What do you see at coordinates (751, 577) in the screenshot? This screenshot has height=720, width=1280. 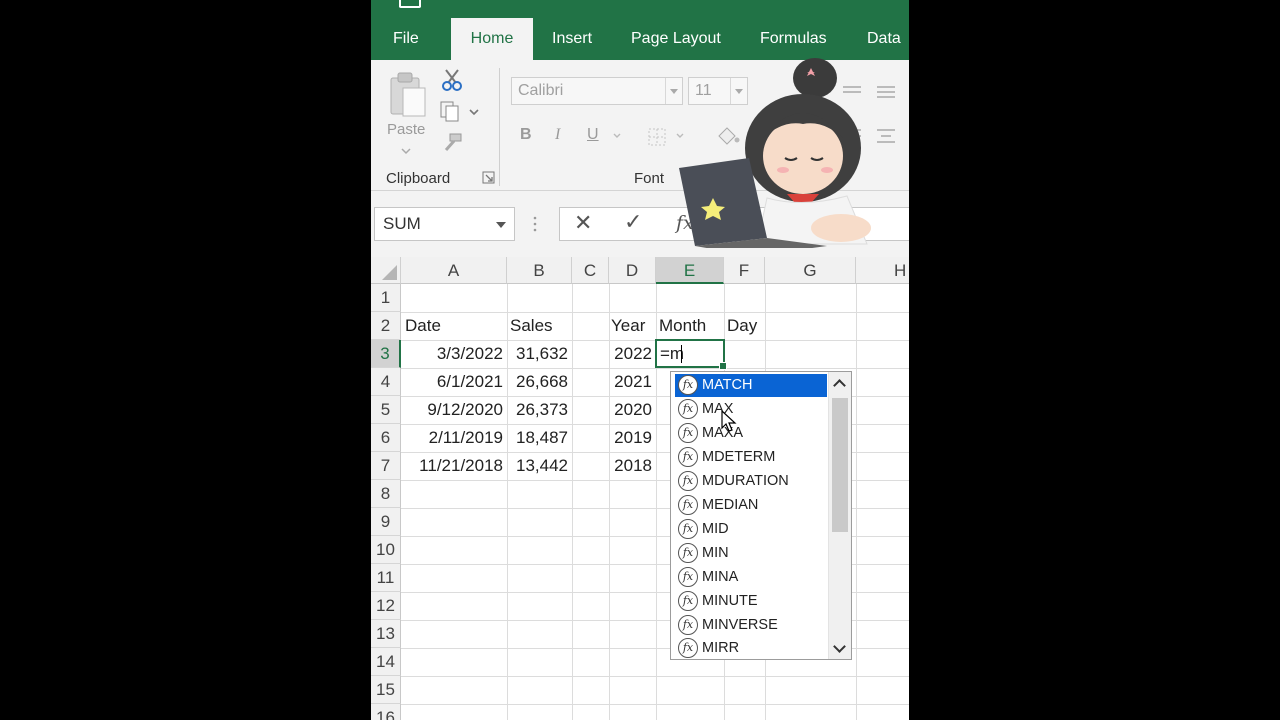 I see `autocomplete-item-mina: fx MINA` at bounding box center [751, 577].